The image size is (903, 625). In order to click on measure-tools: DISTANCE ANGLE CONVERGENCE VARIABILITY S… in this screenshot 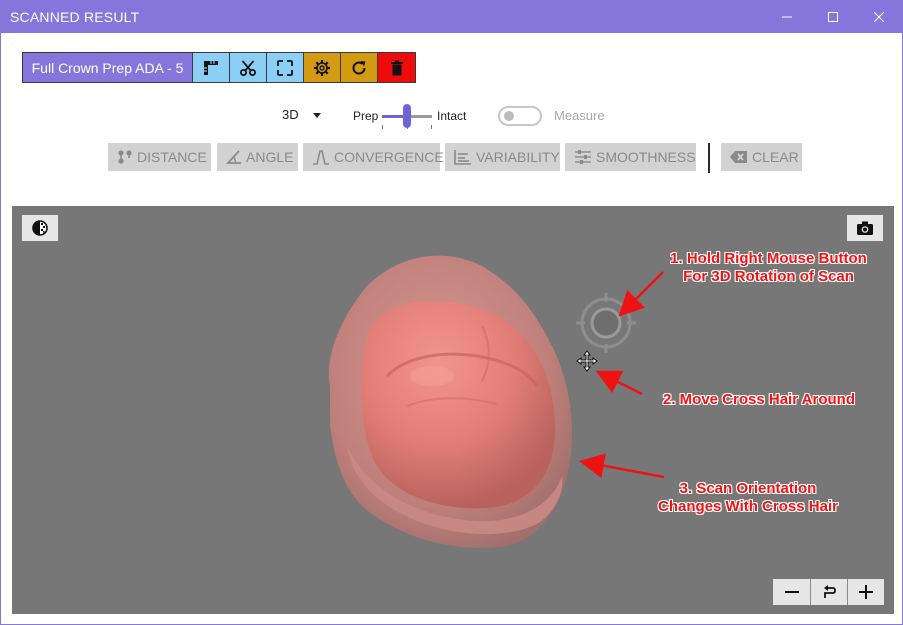, I will do `click(452, 158)`.